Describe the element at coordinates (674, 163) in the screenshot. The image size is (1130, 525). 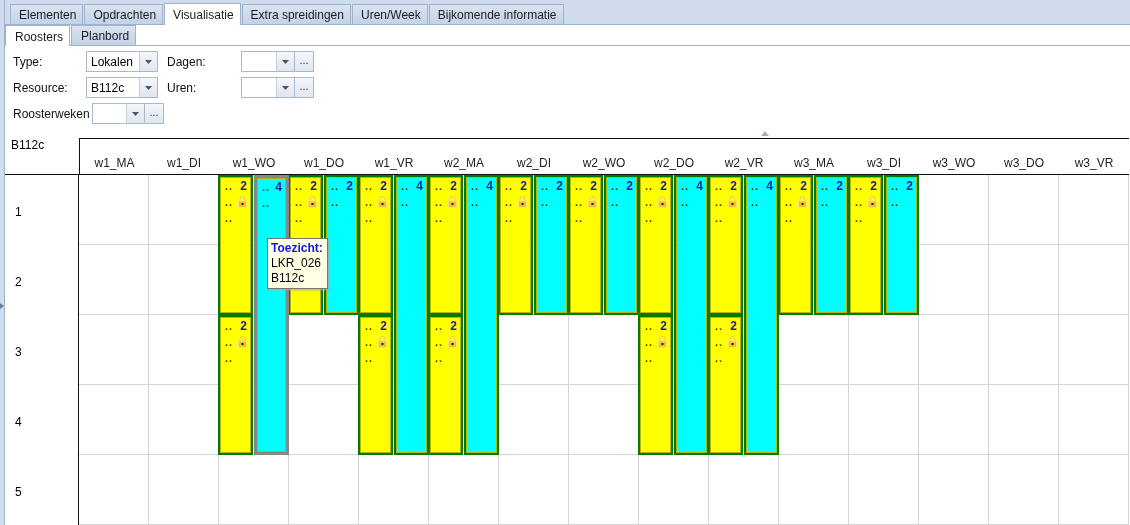
I see `column-header: w2_DO` at that location.